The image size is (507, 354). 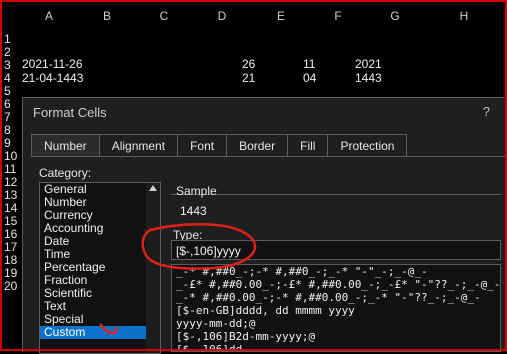 What do you see at coordinates (12, 195) in the screenshot?
I see `row-header-13: 13` at bounding box center [12, 195].